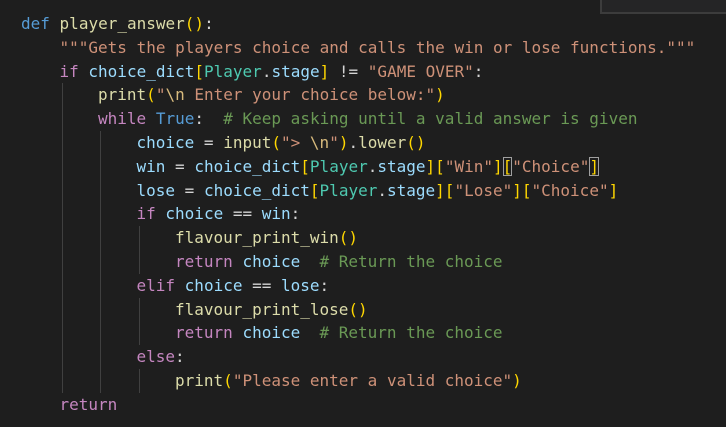  What do you see at coordinates (233, 286) in the screenshot?
I see `code-line: elif choice == lose:` at bounding box center [233, 286].